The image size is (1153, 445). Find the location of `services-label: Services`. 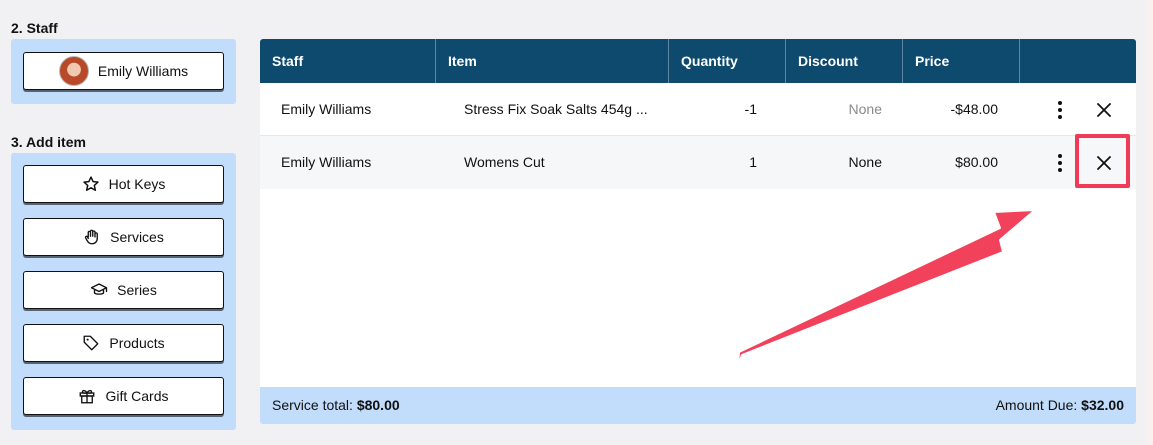

services-label: Services is located at coordinates (137, 237).